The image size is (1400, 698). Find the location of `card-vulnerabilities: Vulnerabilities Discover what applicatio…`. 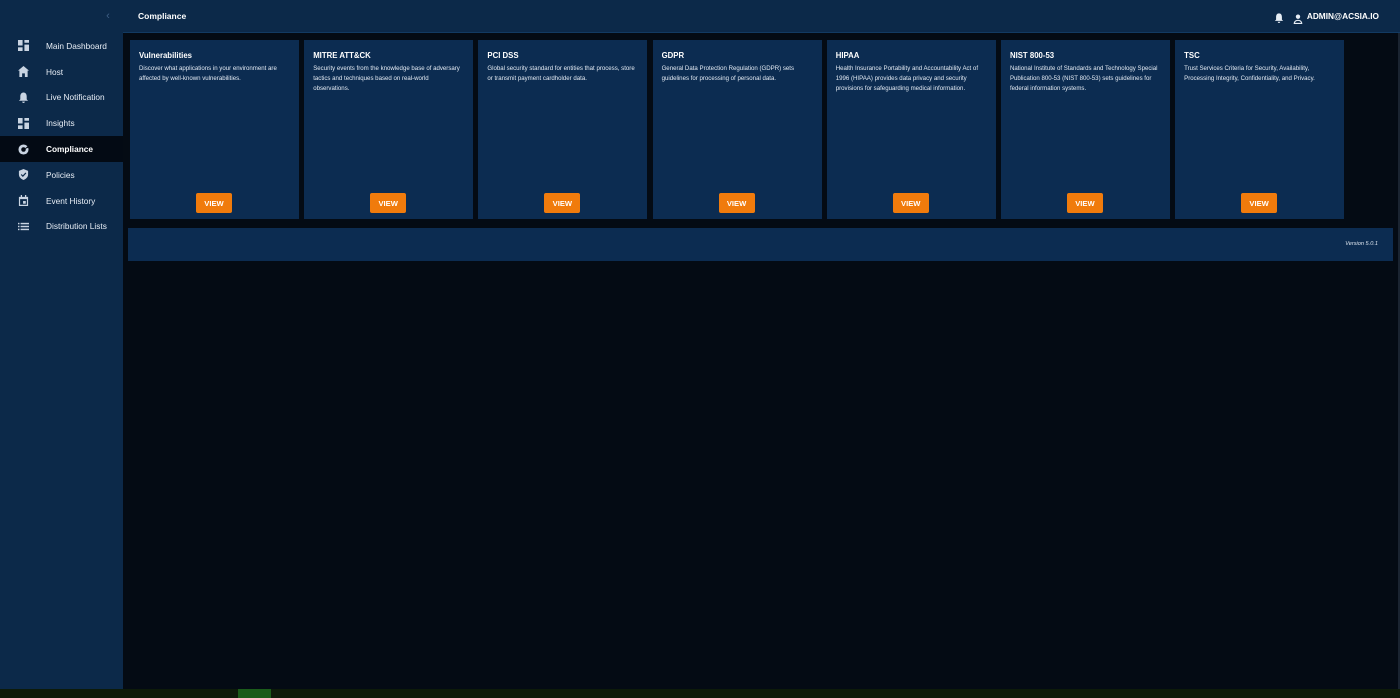

card-vulnerabilities: Vulnerabilities Discover what applicatio… is located at coordinates (214, 129).